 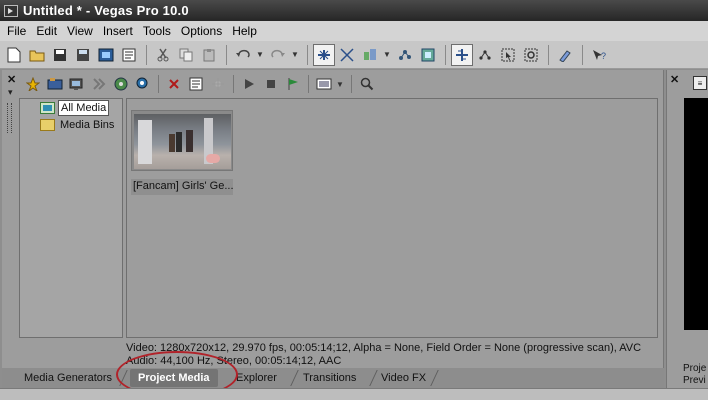 What do you see at coordinates (186, 55) in the screenshot?
I see `copy-icon` at bounding box center [186, 55].